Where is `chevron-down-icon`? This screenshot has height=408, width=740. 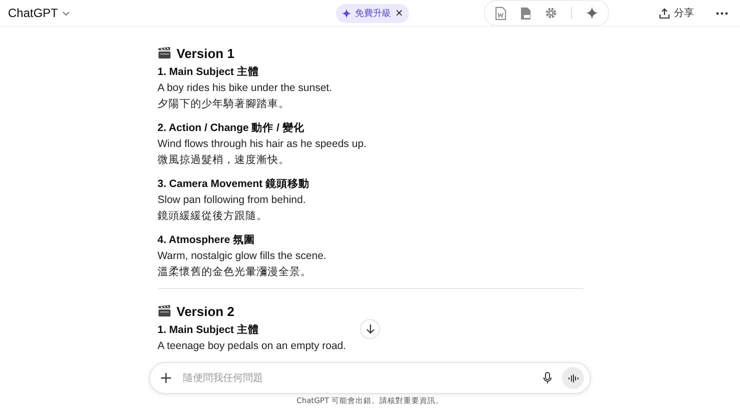
chevron-down-icon is located at coordinates (66, 13).